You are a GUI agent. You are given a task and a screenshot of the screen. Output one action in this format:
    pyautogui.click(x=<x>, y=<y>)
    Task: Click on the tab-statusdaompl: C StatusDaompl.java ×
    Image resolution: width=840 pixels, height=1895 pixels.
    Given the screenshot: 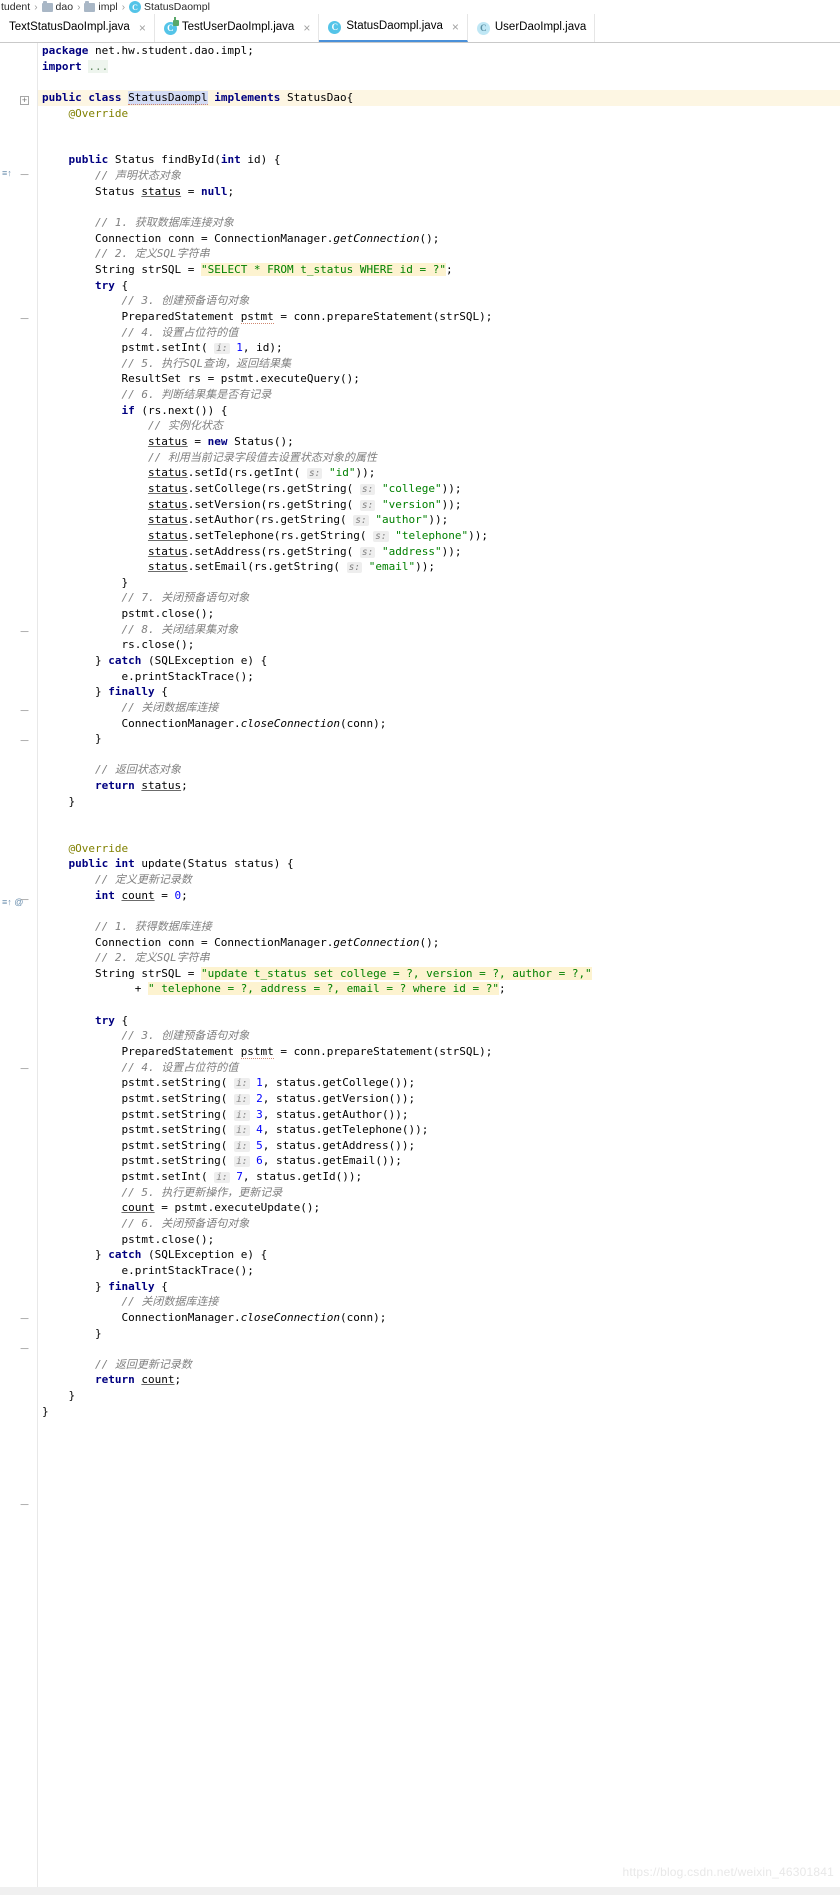 What is the action you would take?
    pyautogui.click(x=393, y=28)
    